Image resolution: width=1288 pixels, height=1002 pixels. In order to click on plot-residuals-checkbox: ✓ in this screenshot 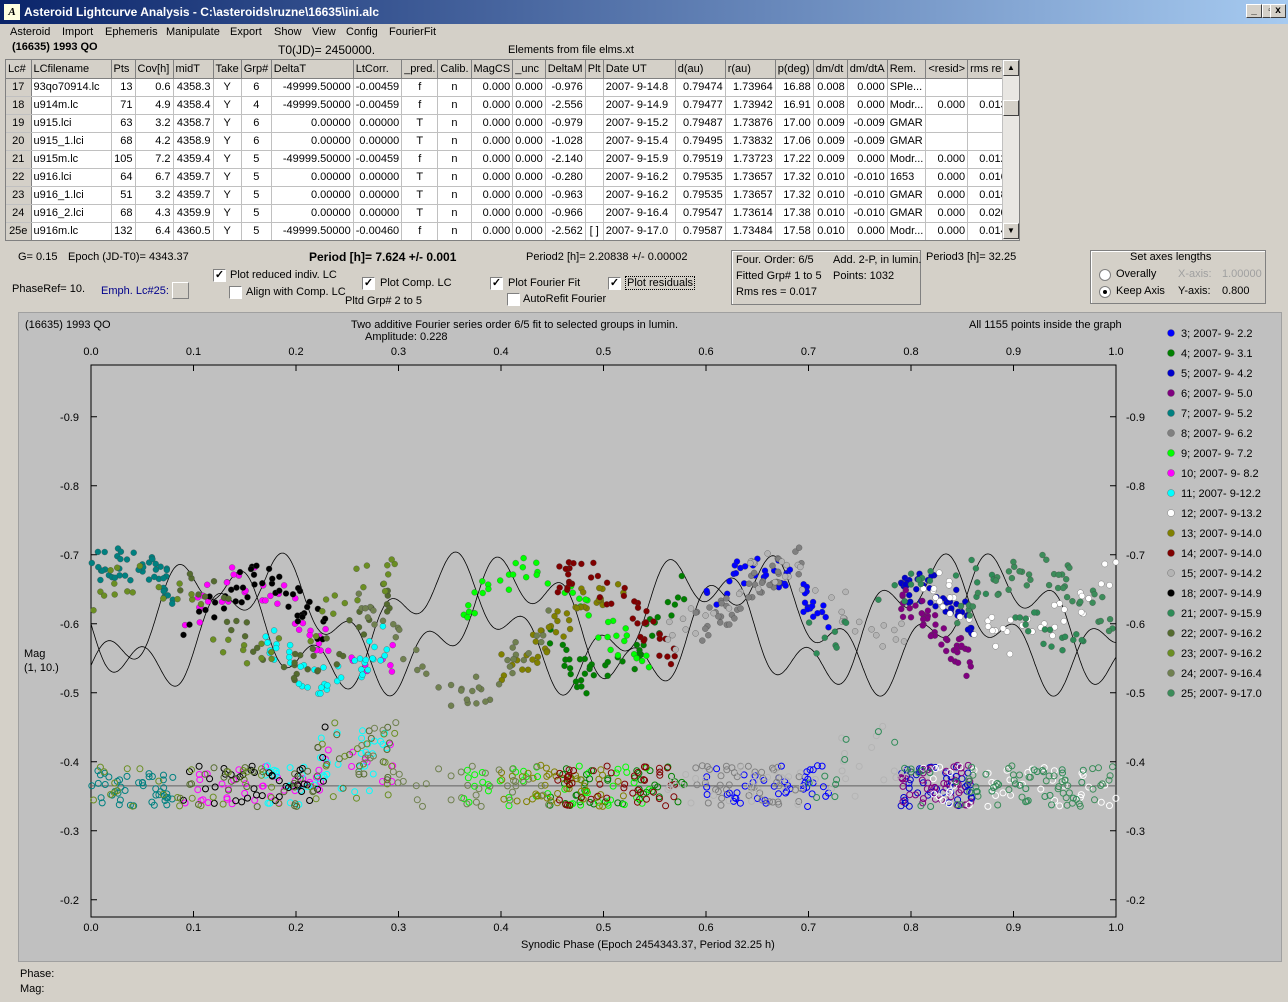, I will do `click(614, 283)`.